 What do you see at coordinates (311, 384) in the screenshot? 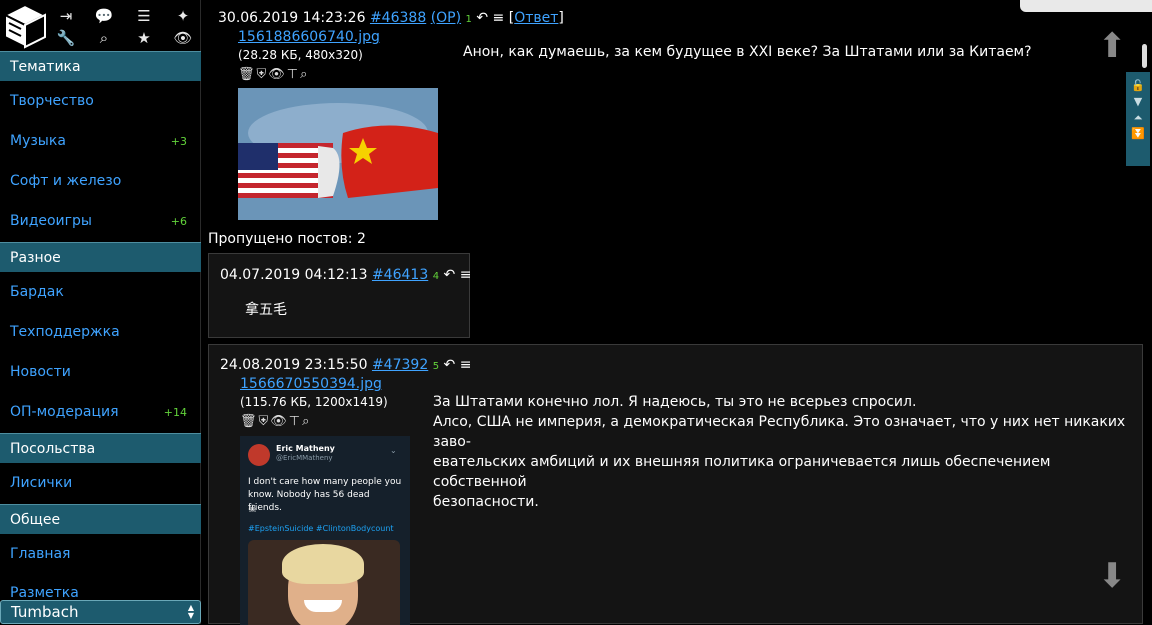
I see `reply2-file-link: 1566670550394.jpg` at bounding box center [311, 384].